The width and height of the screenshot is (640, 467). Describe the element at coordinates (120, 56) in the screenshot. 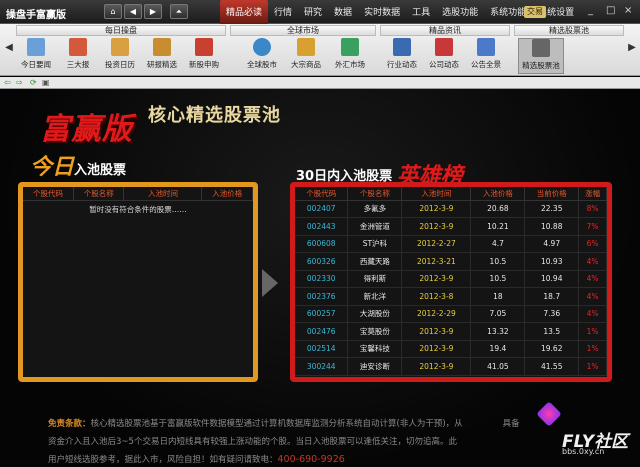

I see `tool-investment-calendar: 投资日历` at that location.